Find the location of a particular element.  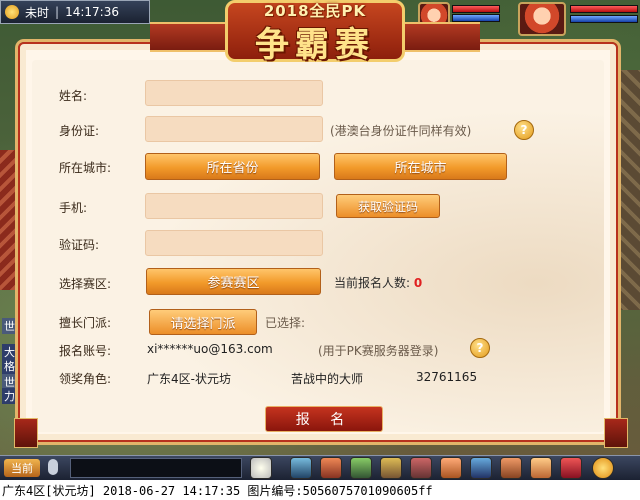

role-server: 广东4区-状元坊 is located at coordinates (189, 379).